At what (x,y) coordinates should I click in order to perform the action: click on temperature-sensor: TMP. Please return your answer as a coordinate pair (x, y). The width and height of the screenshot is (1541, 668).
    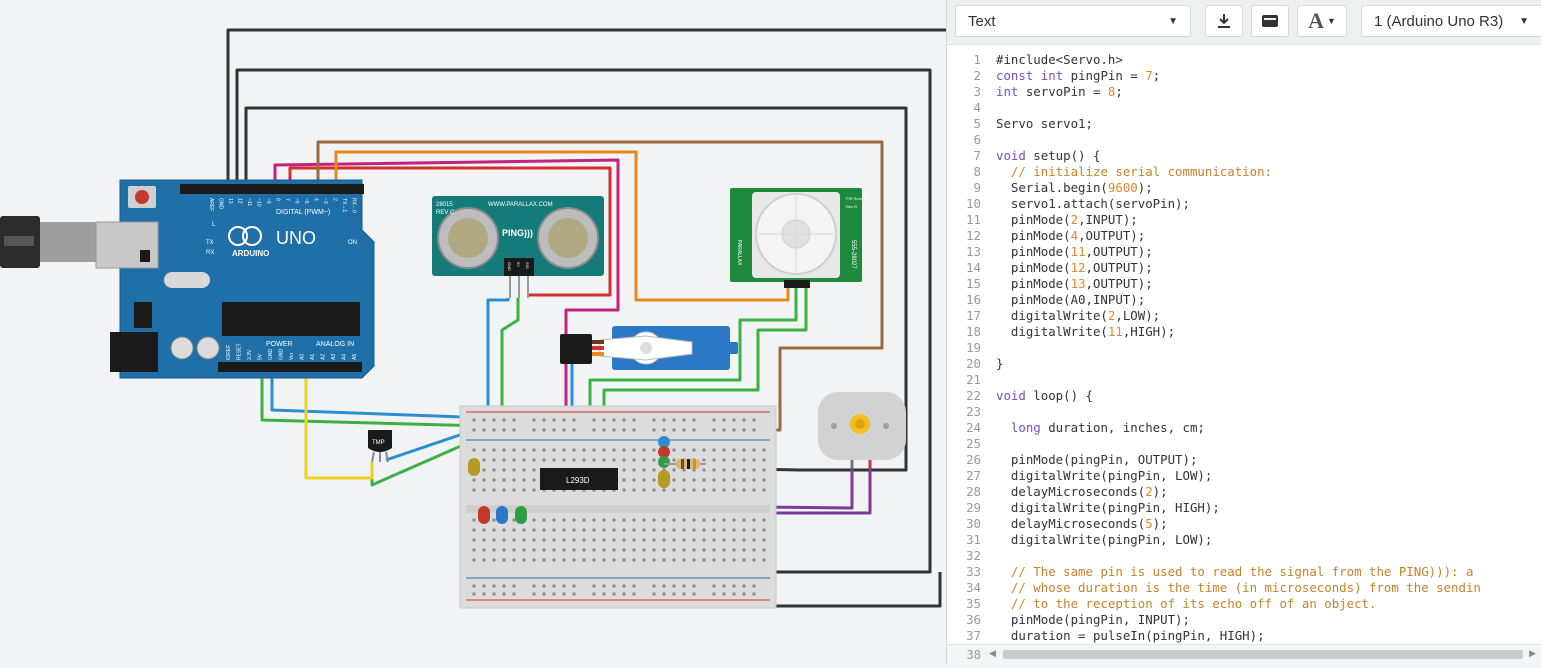
    Looking at the image, I should click on (380, 446).